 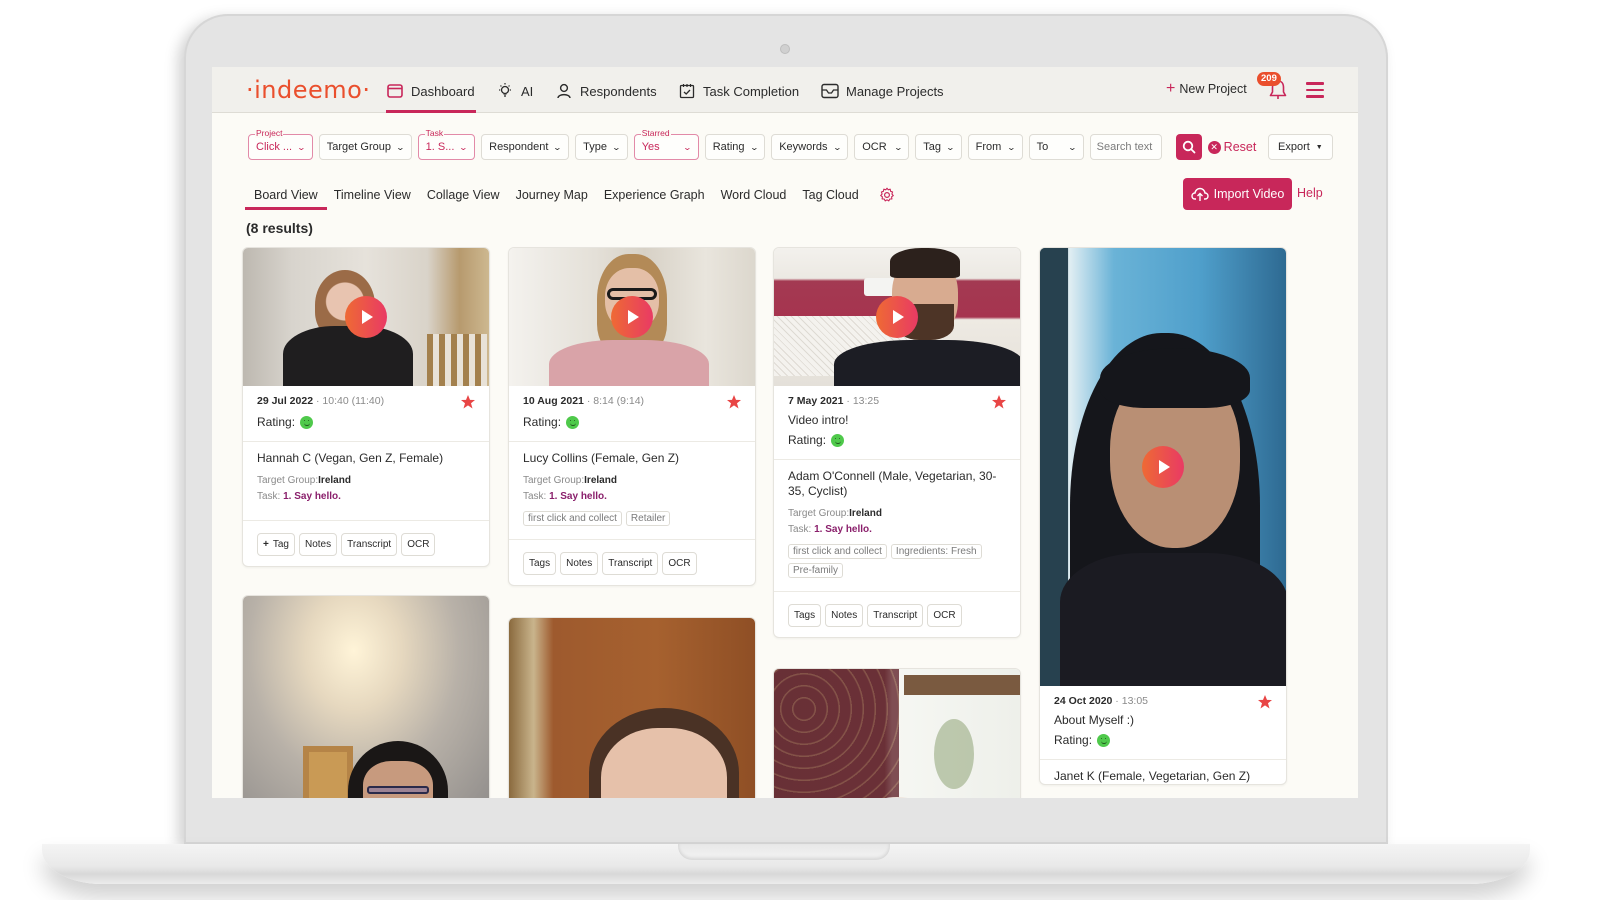 I want to click on export-dropdown: Export ▼, so click(x=1300, y=147).